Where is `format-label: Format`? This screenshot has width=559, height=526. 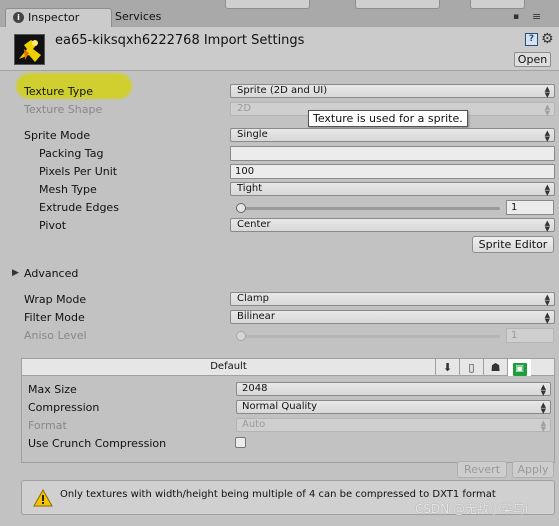 format-label: Format is located at coordinates (47, 425).